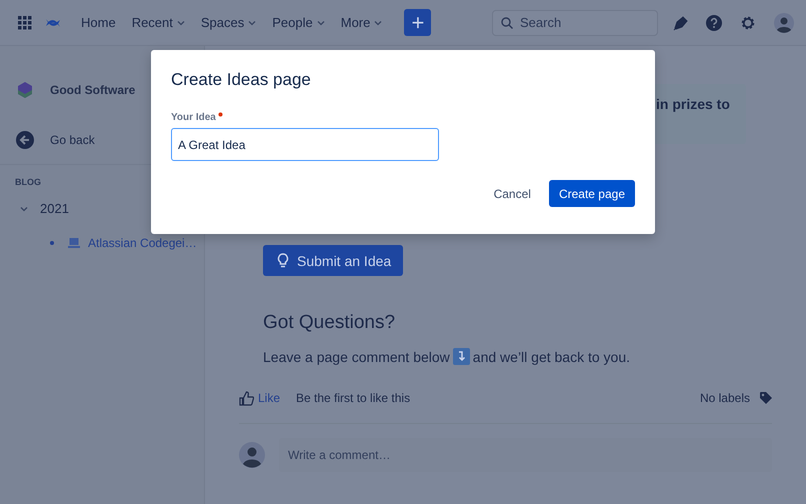 The image size is (806, 504). I want to click on nav-menu-item: Spaces, so click(228, 22).